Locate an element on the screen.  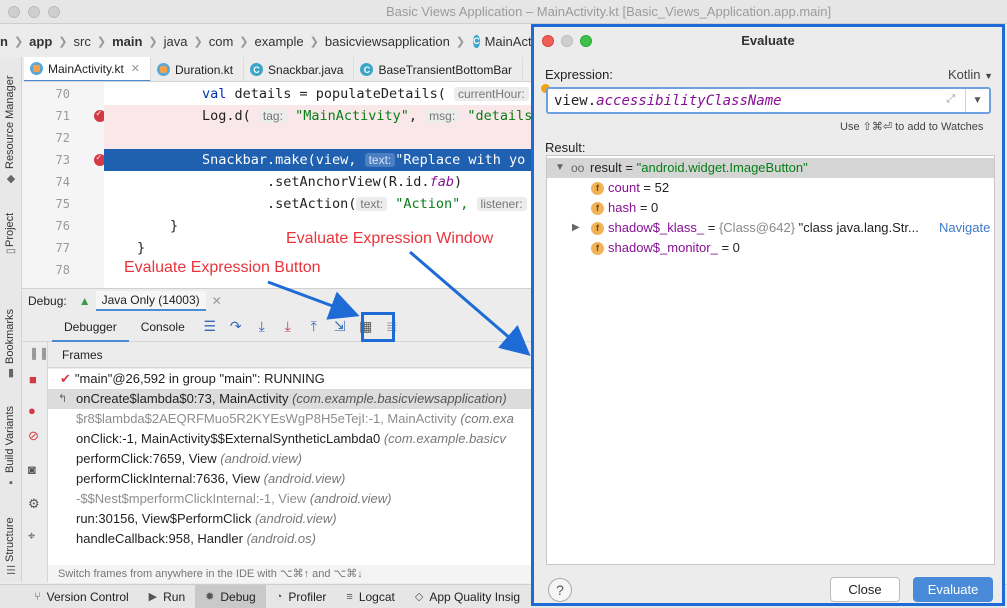
expression-input: view.accessibilityClassName ⤢ ▼ is located at coordinates (768, 100).